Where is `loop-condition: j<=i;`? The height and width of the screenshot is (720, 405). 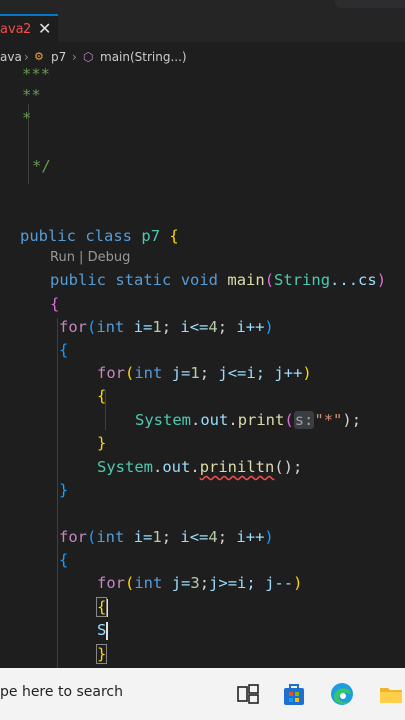
loop-condition: j<=i; is located at coordinates (242, 373).